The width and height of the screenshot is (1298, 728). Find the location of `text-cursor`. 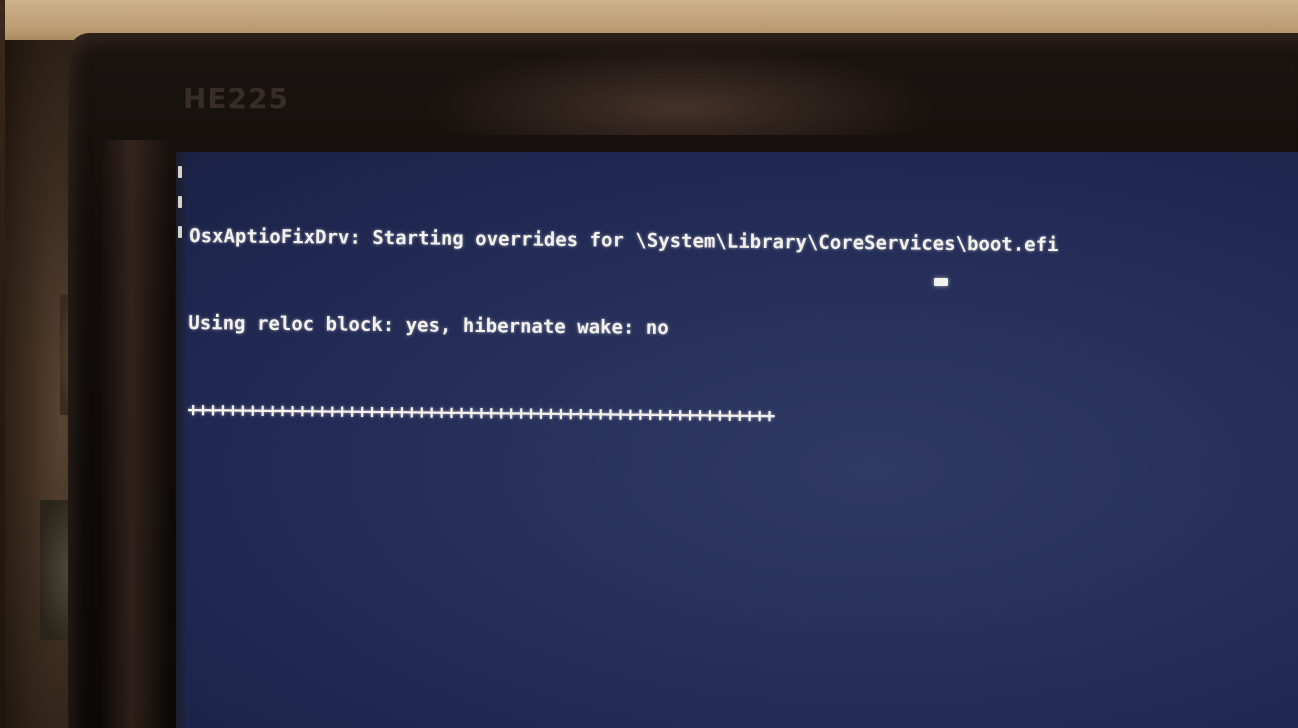

text-cursor is located at coordinates (941, 282).